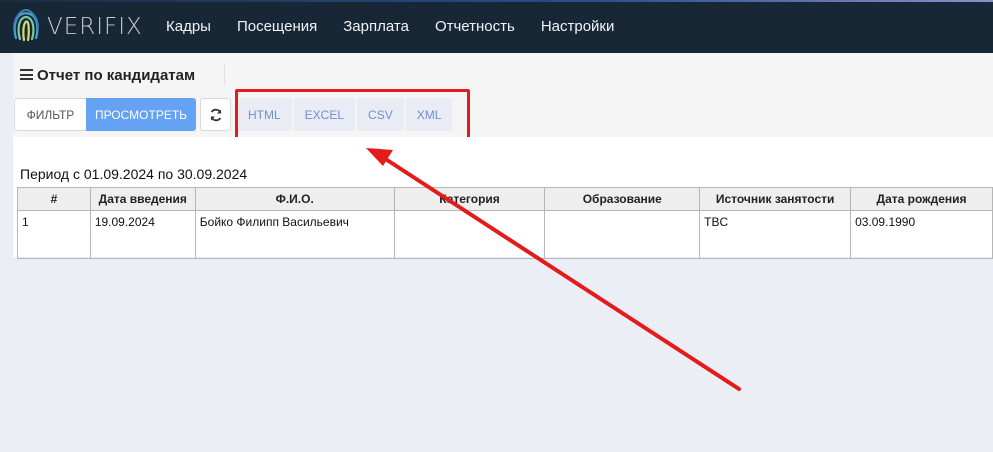 The width and height of the screenshot is (993, 452). What do you see at coordinates (380, 114) in the screenshot?
I see `export-csv-button: CSV` at bounding box center [380, 114].